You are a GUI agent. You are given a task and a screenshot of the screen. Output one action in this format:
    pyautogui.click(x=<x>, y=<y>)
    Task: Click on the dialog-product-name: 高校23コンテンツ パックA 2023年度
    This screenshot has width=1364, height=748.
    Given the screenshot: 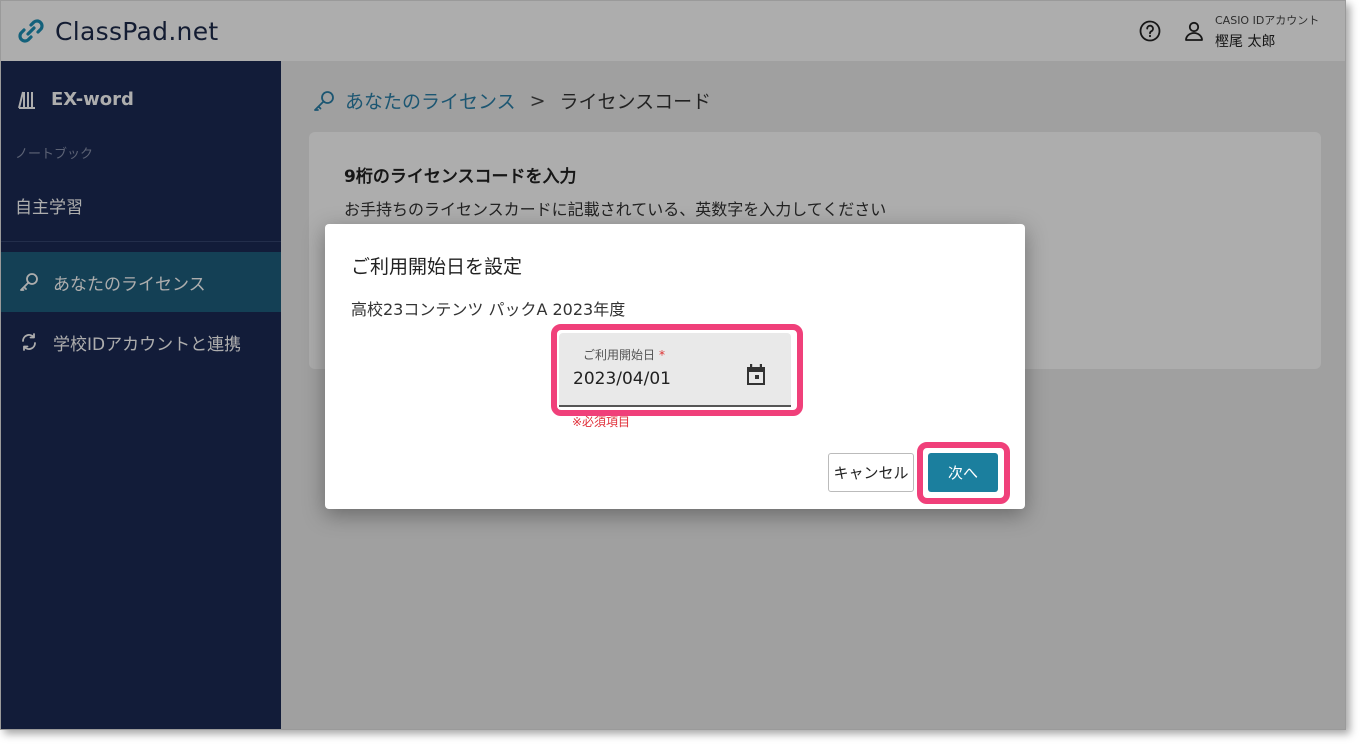 What is the action you would take?
    pyautogui.click(x=488, y=309)
    